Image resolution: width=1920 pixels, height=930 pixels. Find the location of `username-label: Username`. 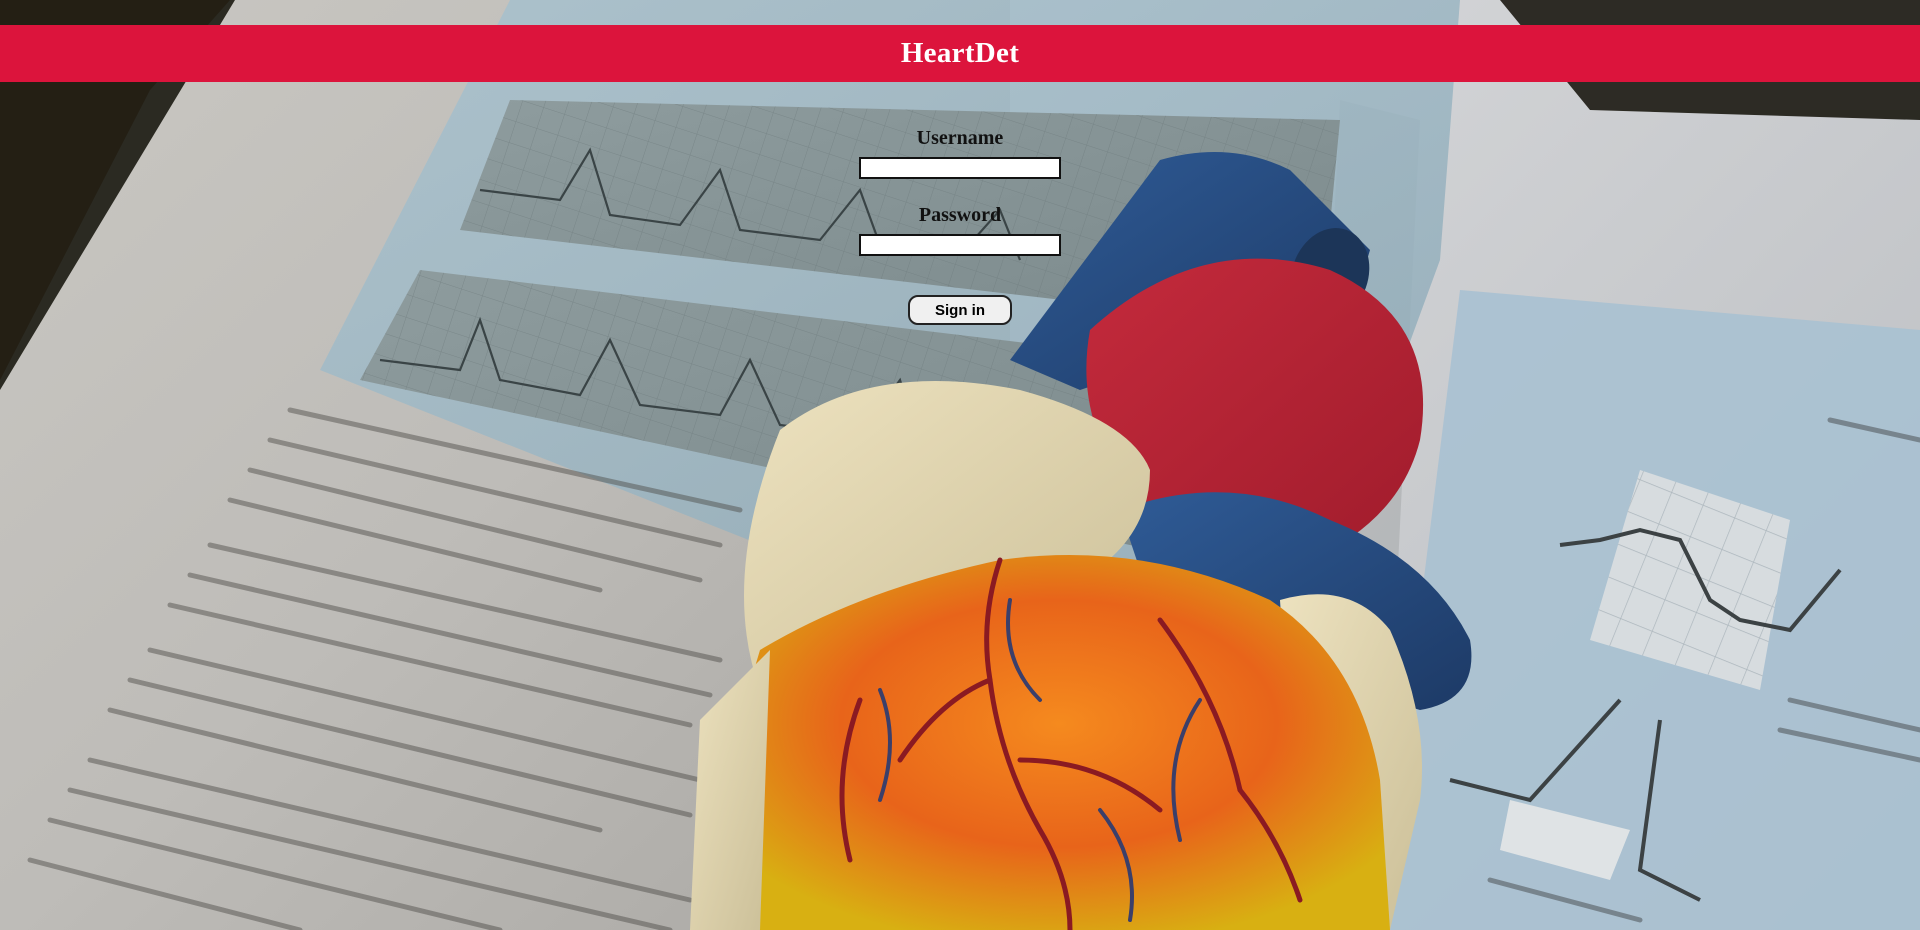

username-label: Username is located at coordinates (960, 138).